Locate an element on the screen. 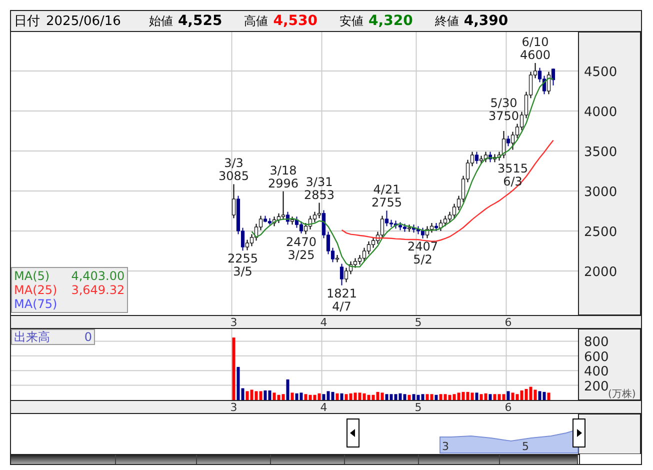  legend-value: 4,403.00 is located at coordinates (98, 276).